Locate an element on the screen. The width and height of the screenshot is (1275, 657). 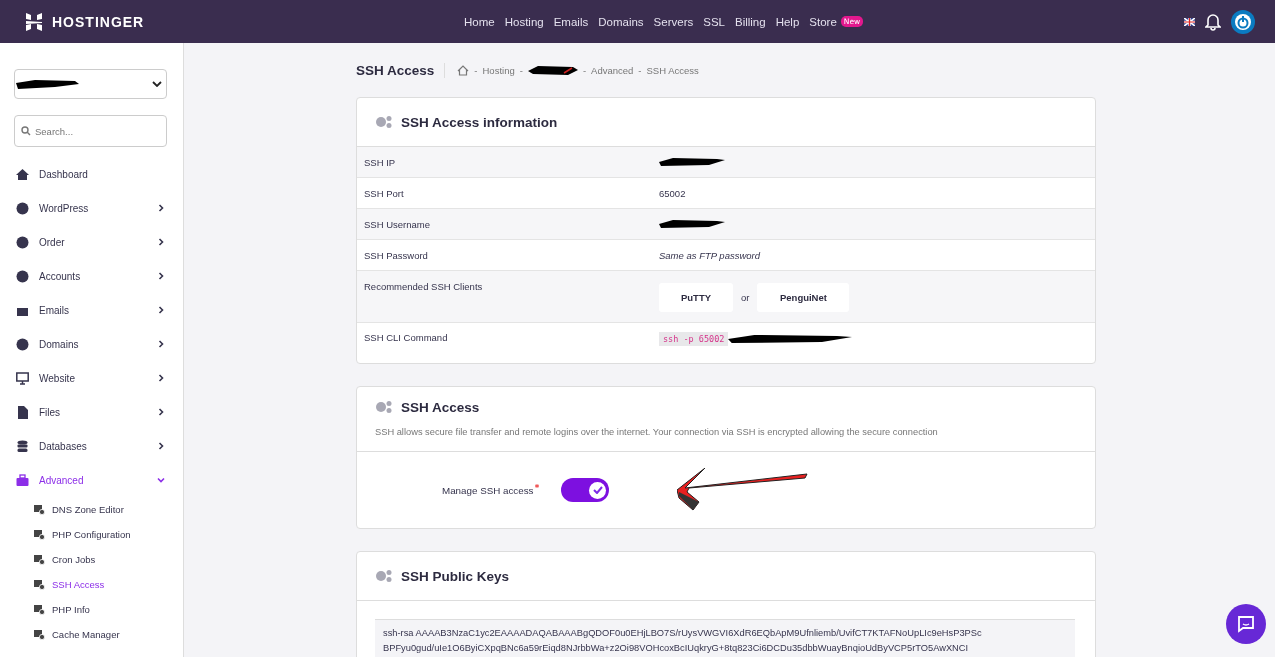
sidebar-item: Emails is located at coordinates (90, 310).